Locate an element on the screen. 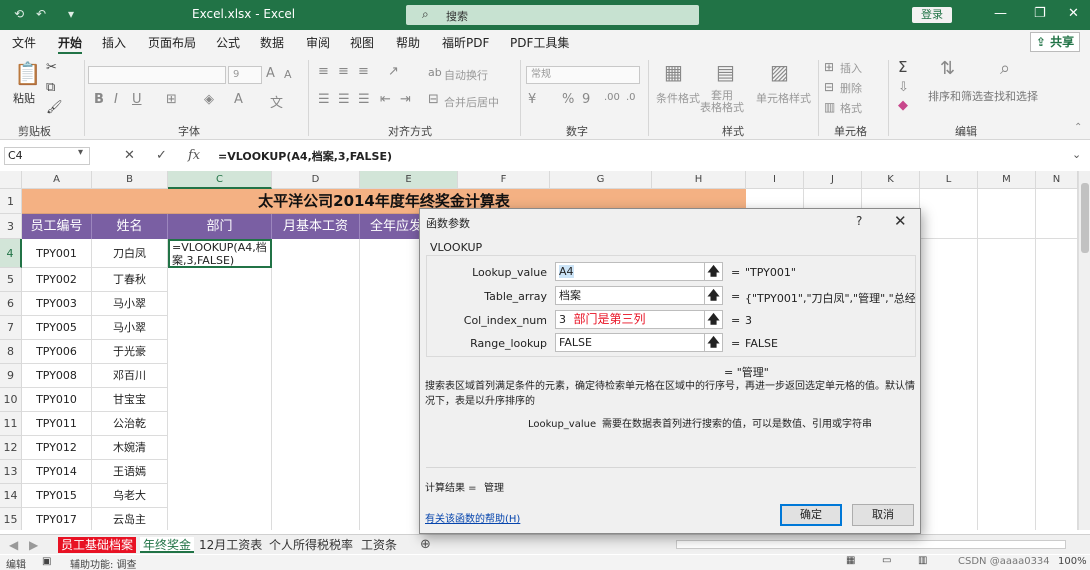  insert-cells-icon: ⊞ is located at coordinates (829, 67).